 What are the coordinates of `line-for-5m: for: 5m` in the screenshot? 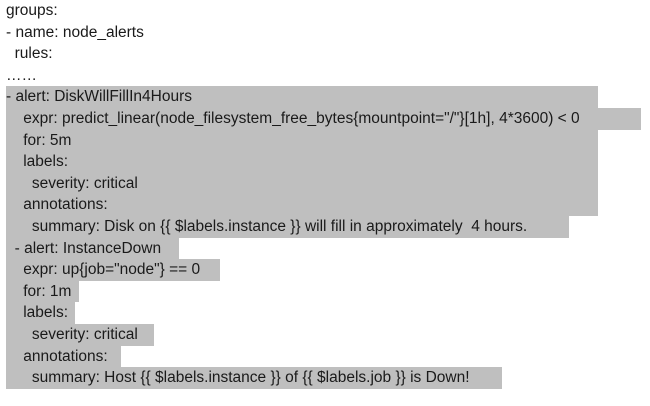 It's located at (302, 140).